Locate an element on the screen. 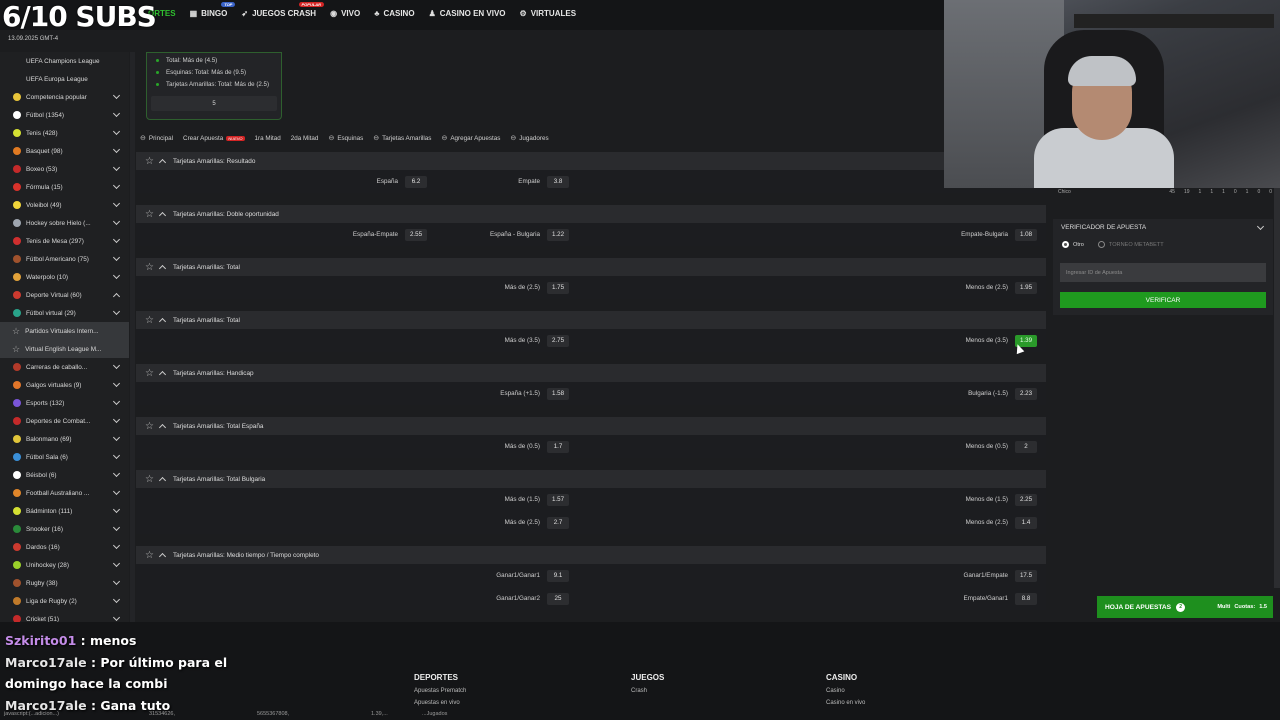  sidebar-item: Béisbol (6) is located at coordinates (64, 475).